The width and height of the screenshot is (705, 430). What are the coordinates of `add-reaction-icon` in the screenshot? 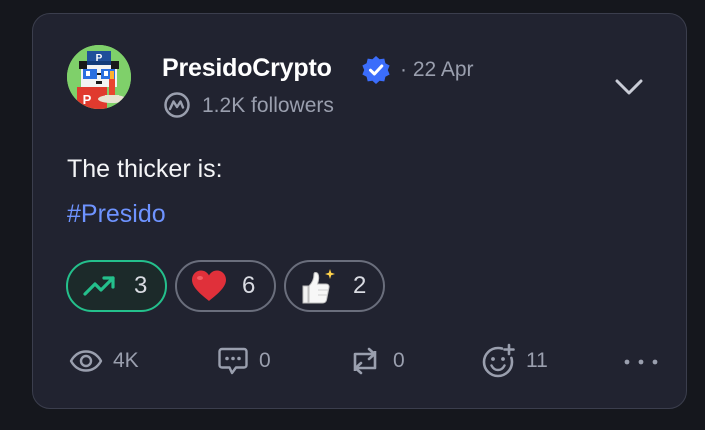 It's located at (498, 360).